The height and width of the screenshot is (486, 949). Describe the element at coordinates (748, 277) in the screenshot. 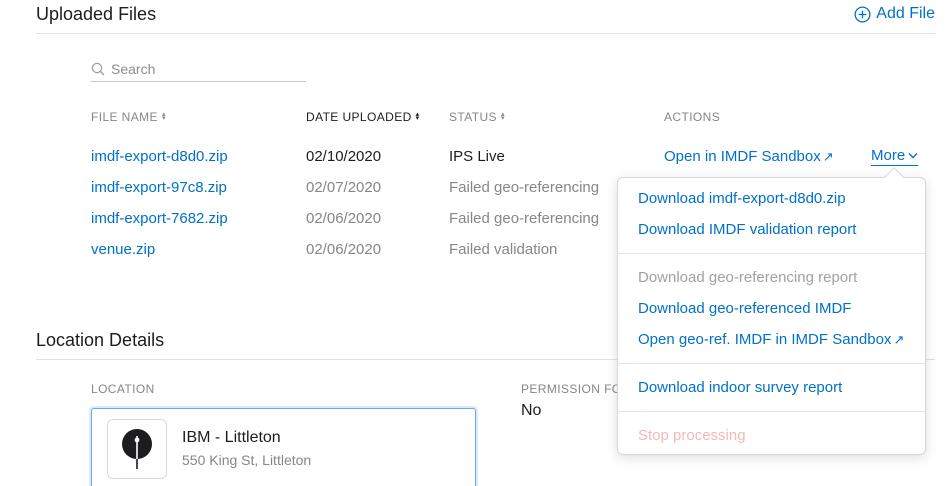

I see `menu-item-download-georef-report: Download geo-referencing report` at that location.